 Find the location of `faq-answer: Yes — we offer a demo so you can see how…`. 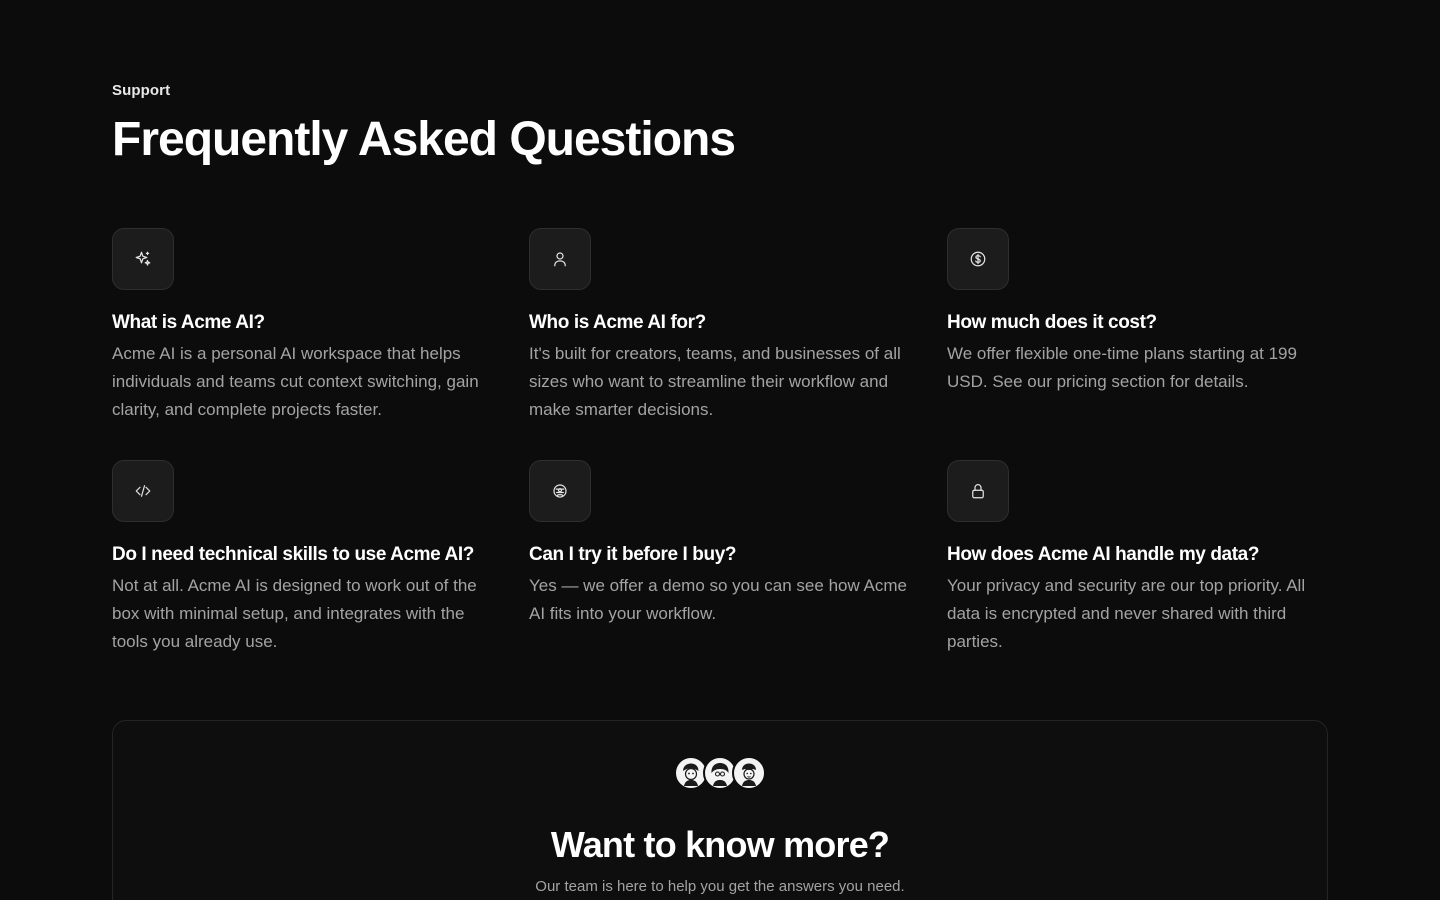

faq-answer: Yes — we offer a demo so you can see how… is located at coordinates (718, 599).